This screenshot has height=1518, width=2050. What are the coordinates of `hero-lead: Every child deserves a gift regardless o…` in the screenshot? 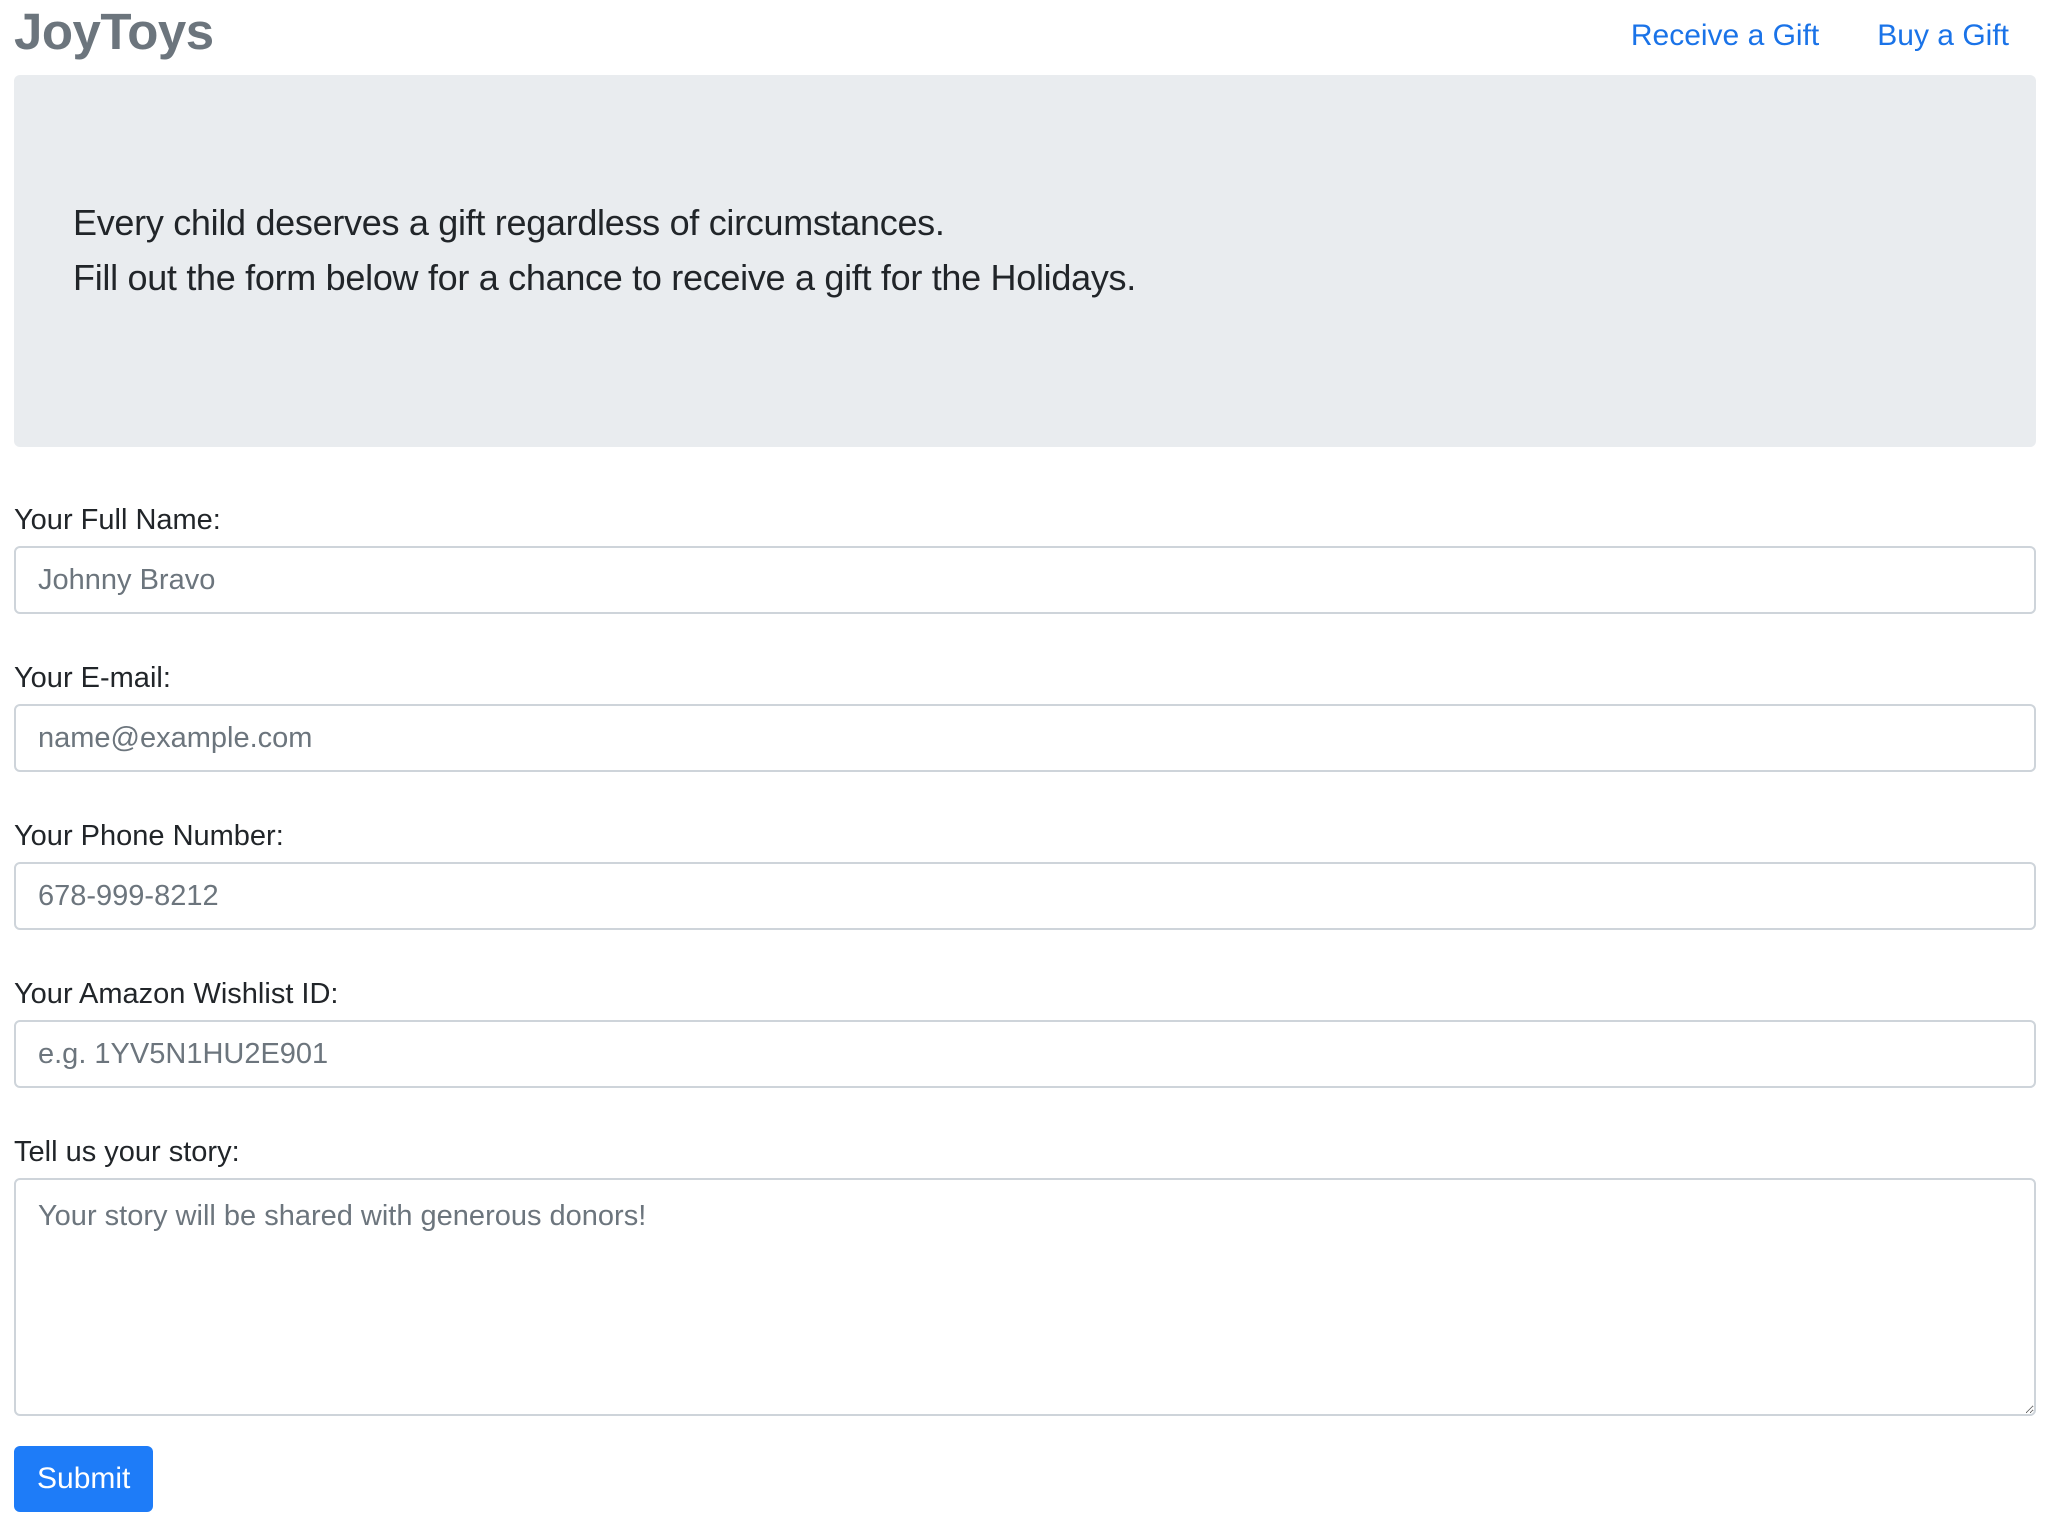 It's located at (604, 250).